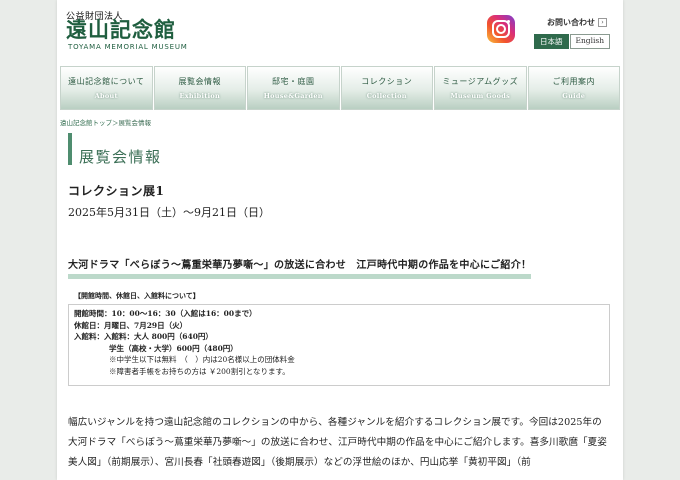 This screenshot has width=680, height=480. What do you see at coordinates (573, 81) in the screenshot?
I see `nav-label-jp: ご利用案内` at bounding box center [573, 81].